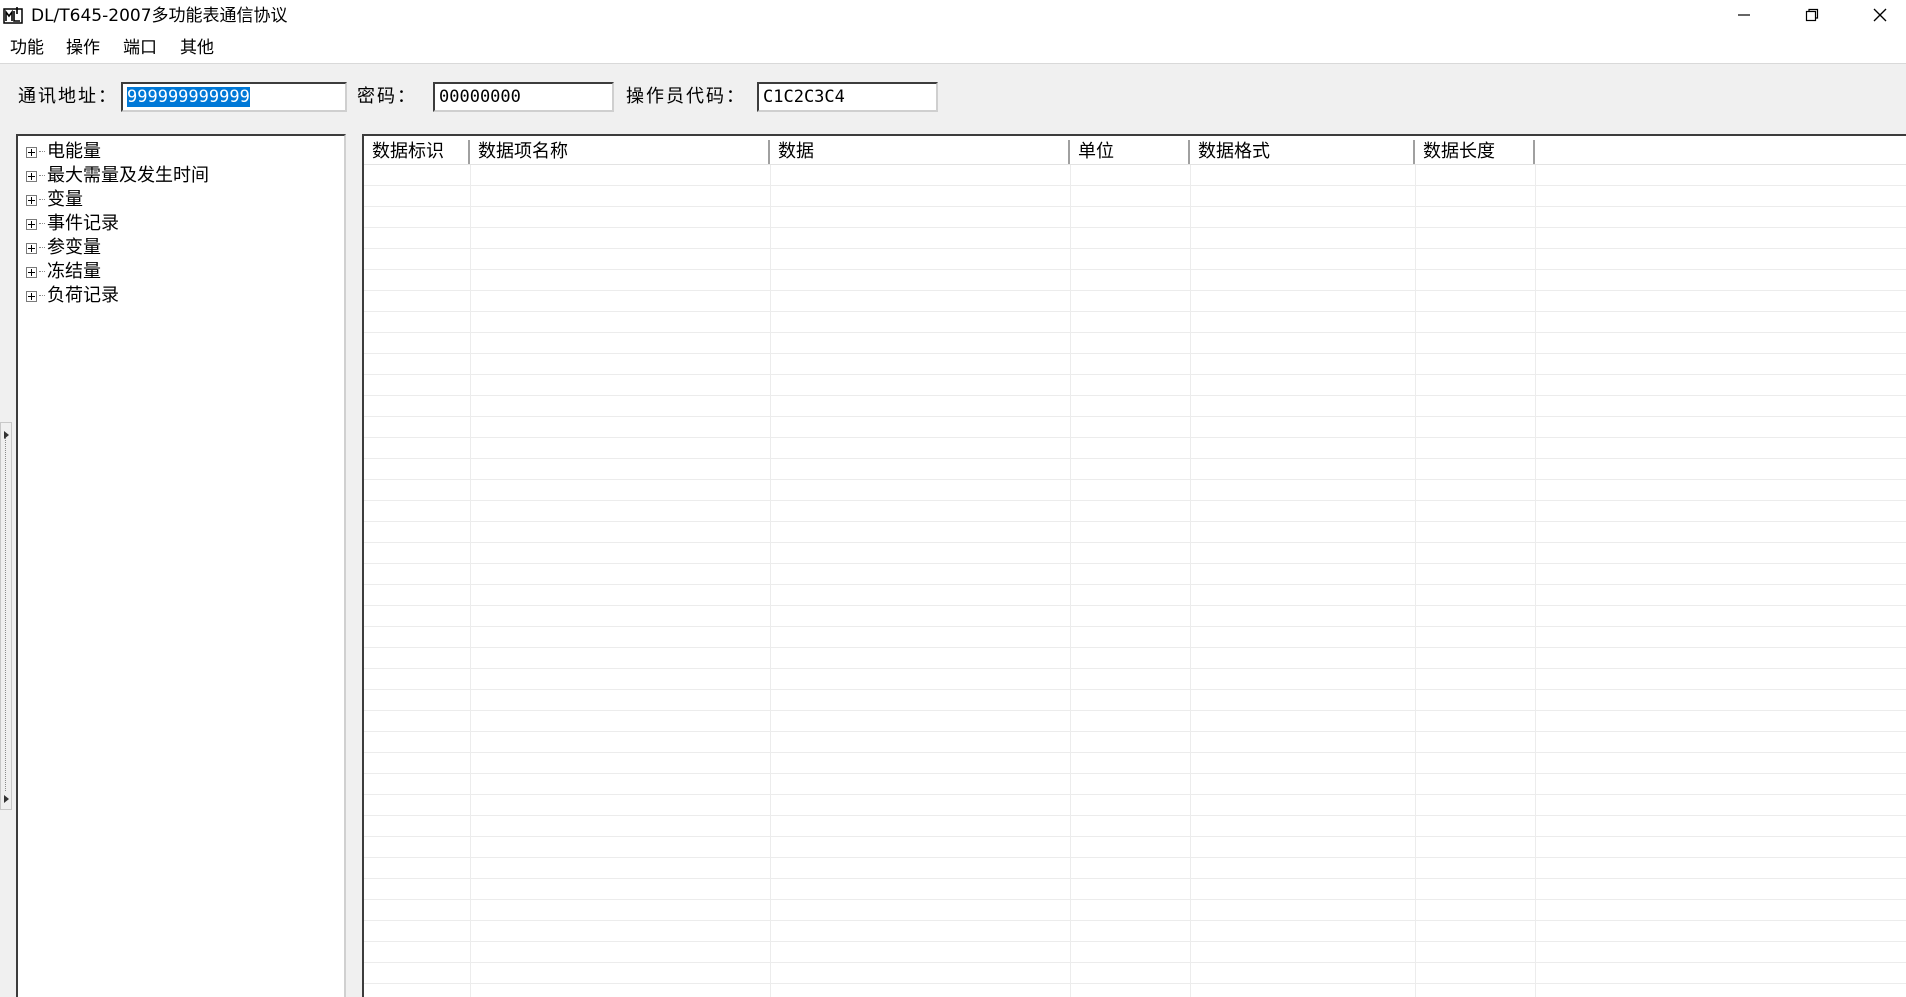  I want to click on menu-function: 功能, so click(27, 48).